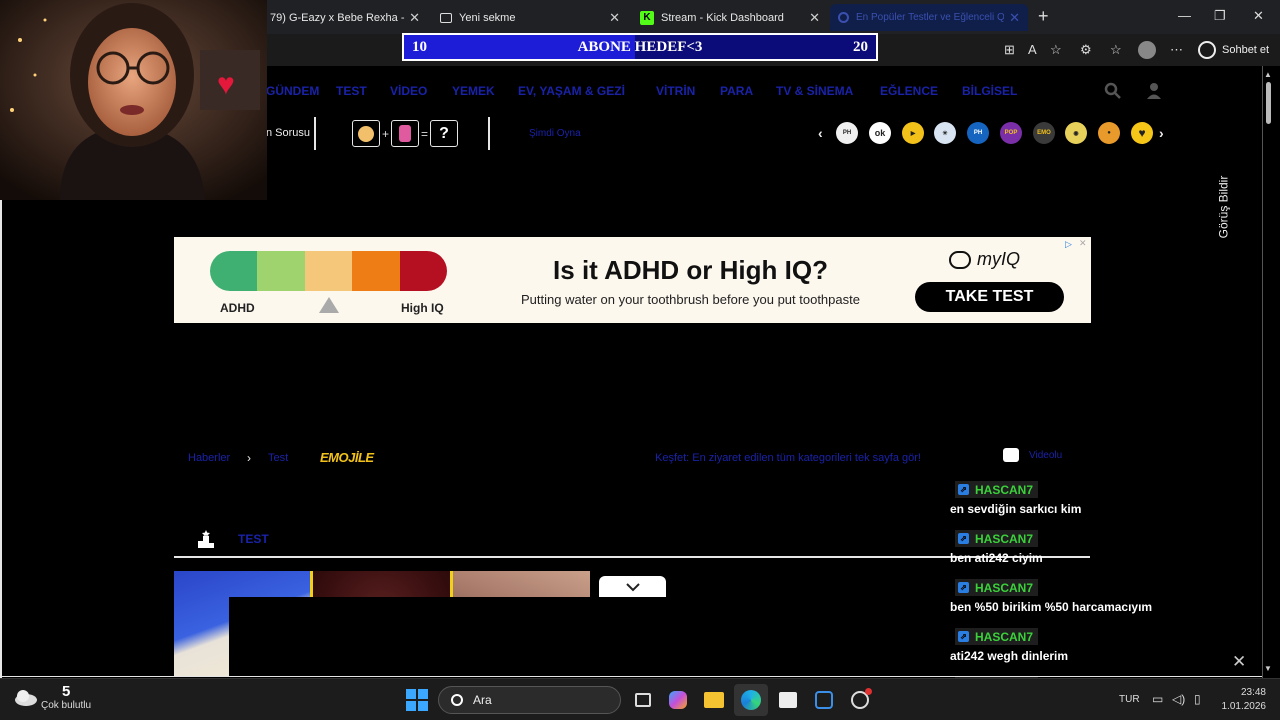 This screenshot has height=720, width=1280. What do you see at coordinates (909, 91) in the screenshot?
I see `nav-eglence: EĞLENCE` at bounding box center [909, 91].